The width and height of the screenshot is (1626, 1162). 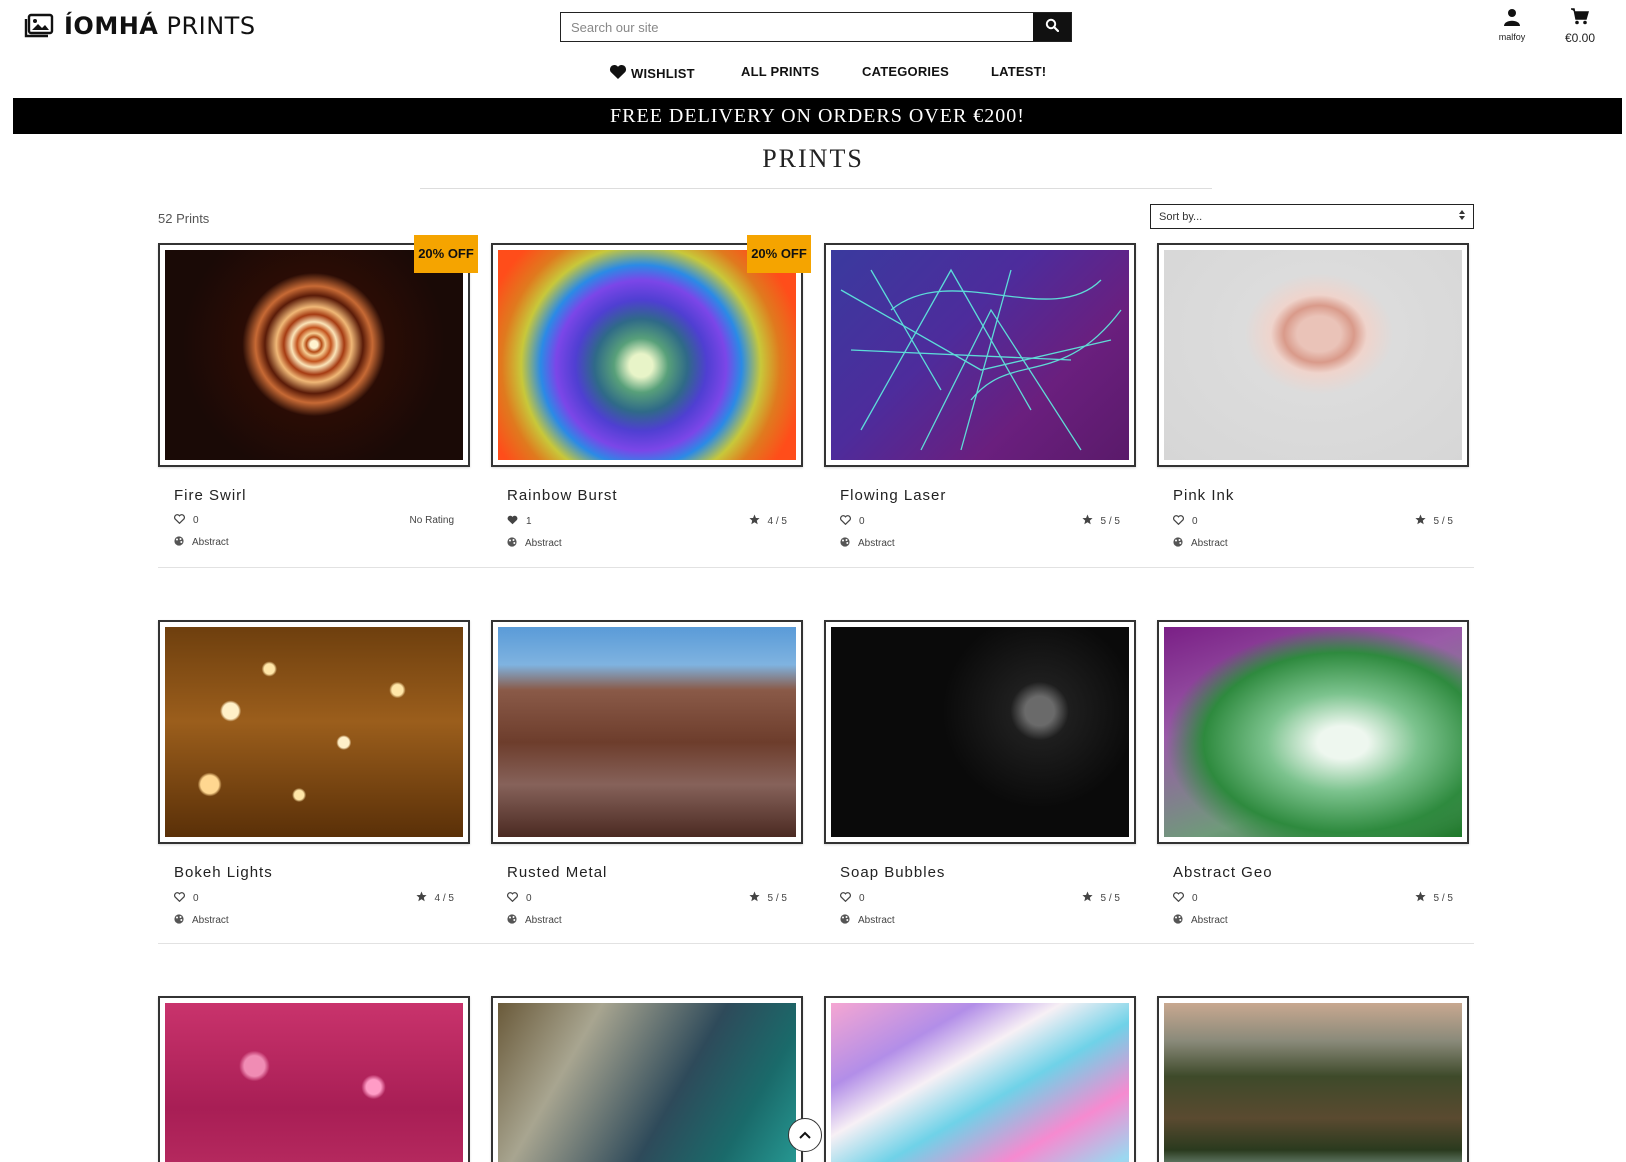 What do you see at coordinates (980, 495) in the screenshot?
I see `print-title: Flowing Laser` at bounding box center [980, 495].